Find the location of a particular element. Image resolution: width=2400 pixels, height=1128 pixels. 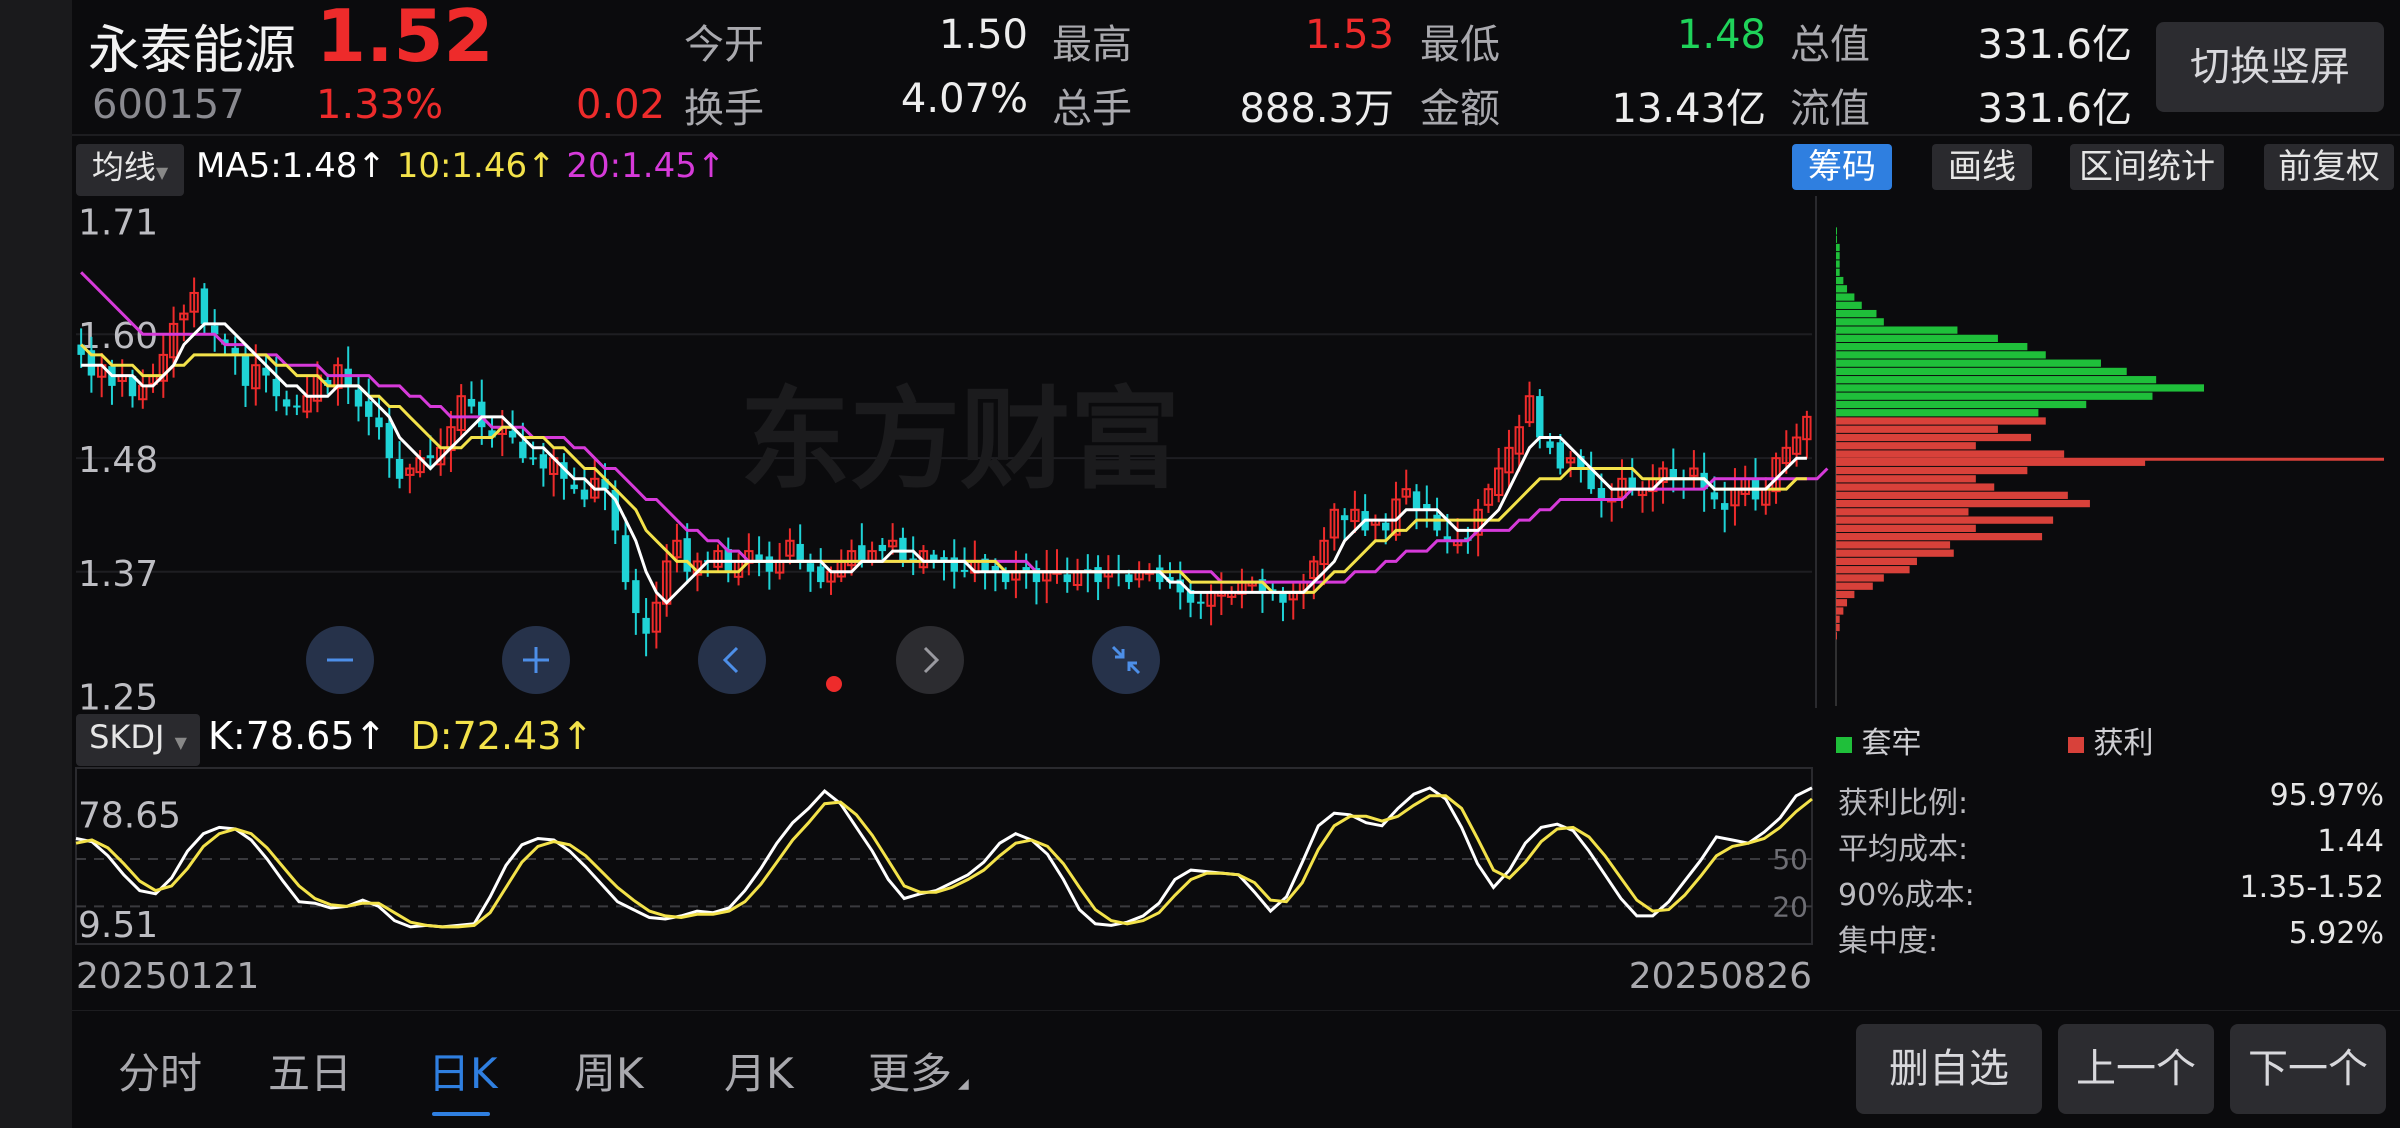

indicator-selector-kdj: SKDJ ▼ is located at coordinates (138, 740).